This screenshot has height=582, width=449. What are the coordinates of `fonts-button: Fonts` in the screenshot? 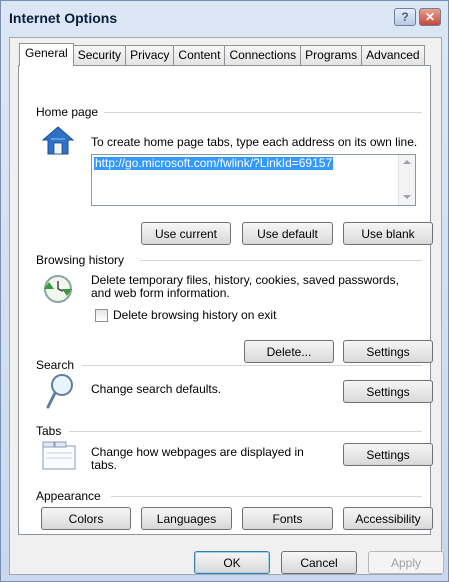 It's located at (287, 518).